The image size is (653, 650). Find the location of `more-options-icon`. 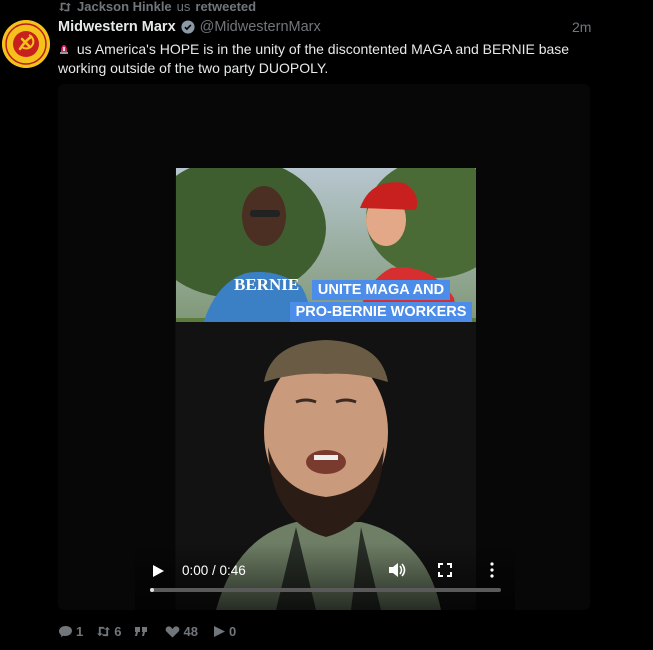

more-options-icon is located at coordinates (492, 570).